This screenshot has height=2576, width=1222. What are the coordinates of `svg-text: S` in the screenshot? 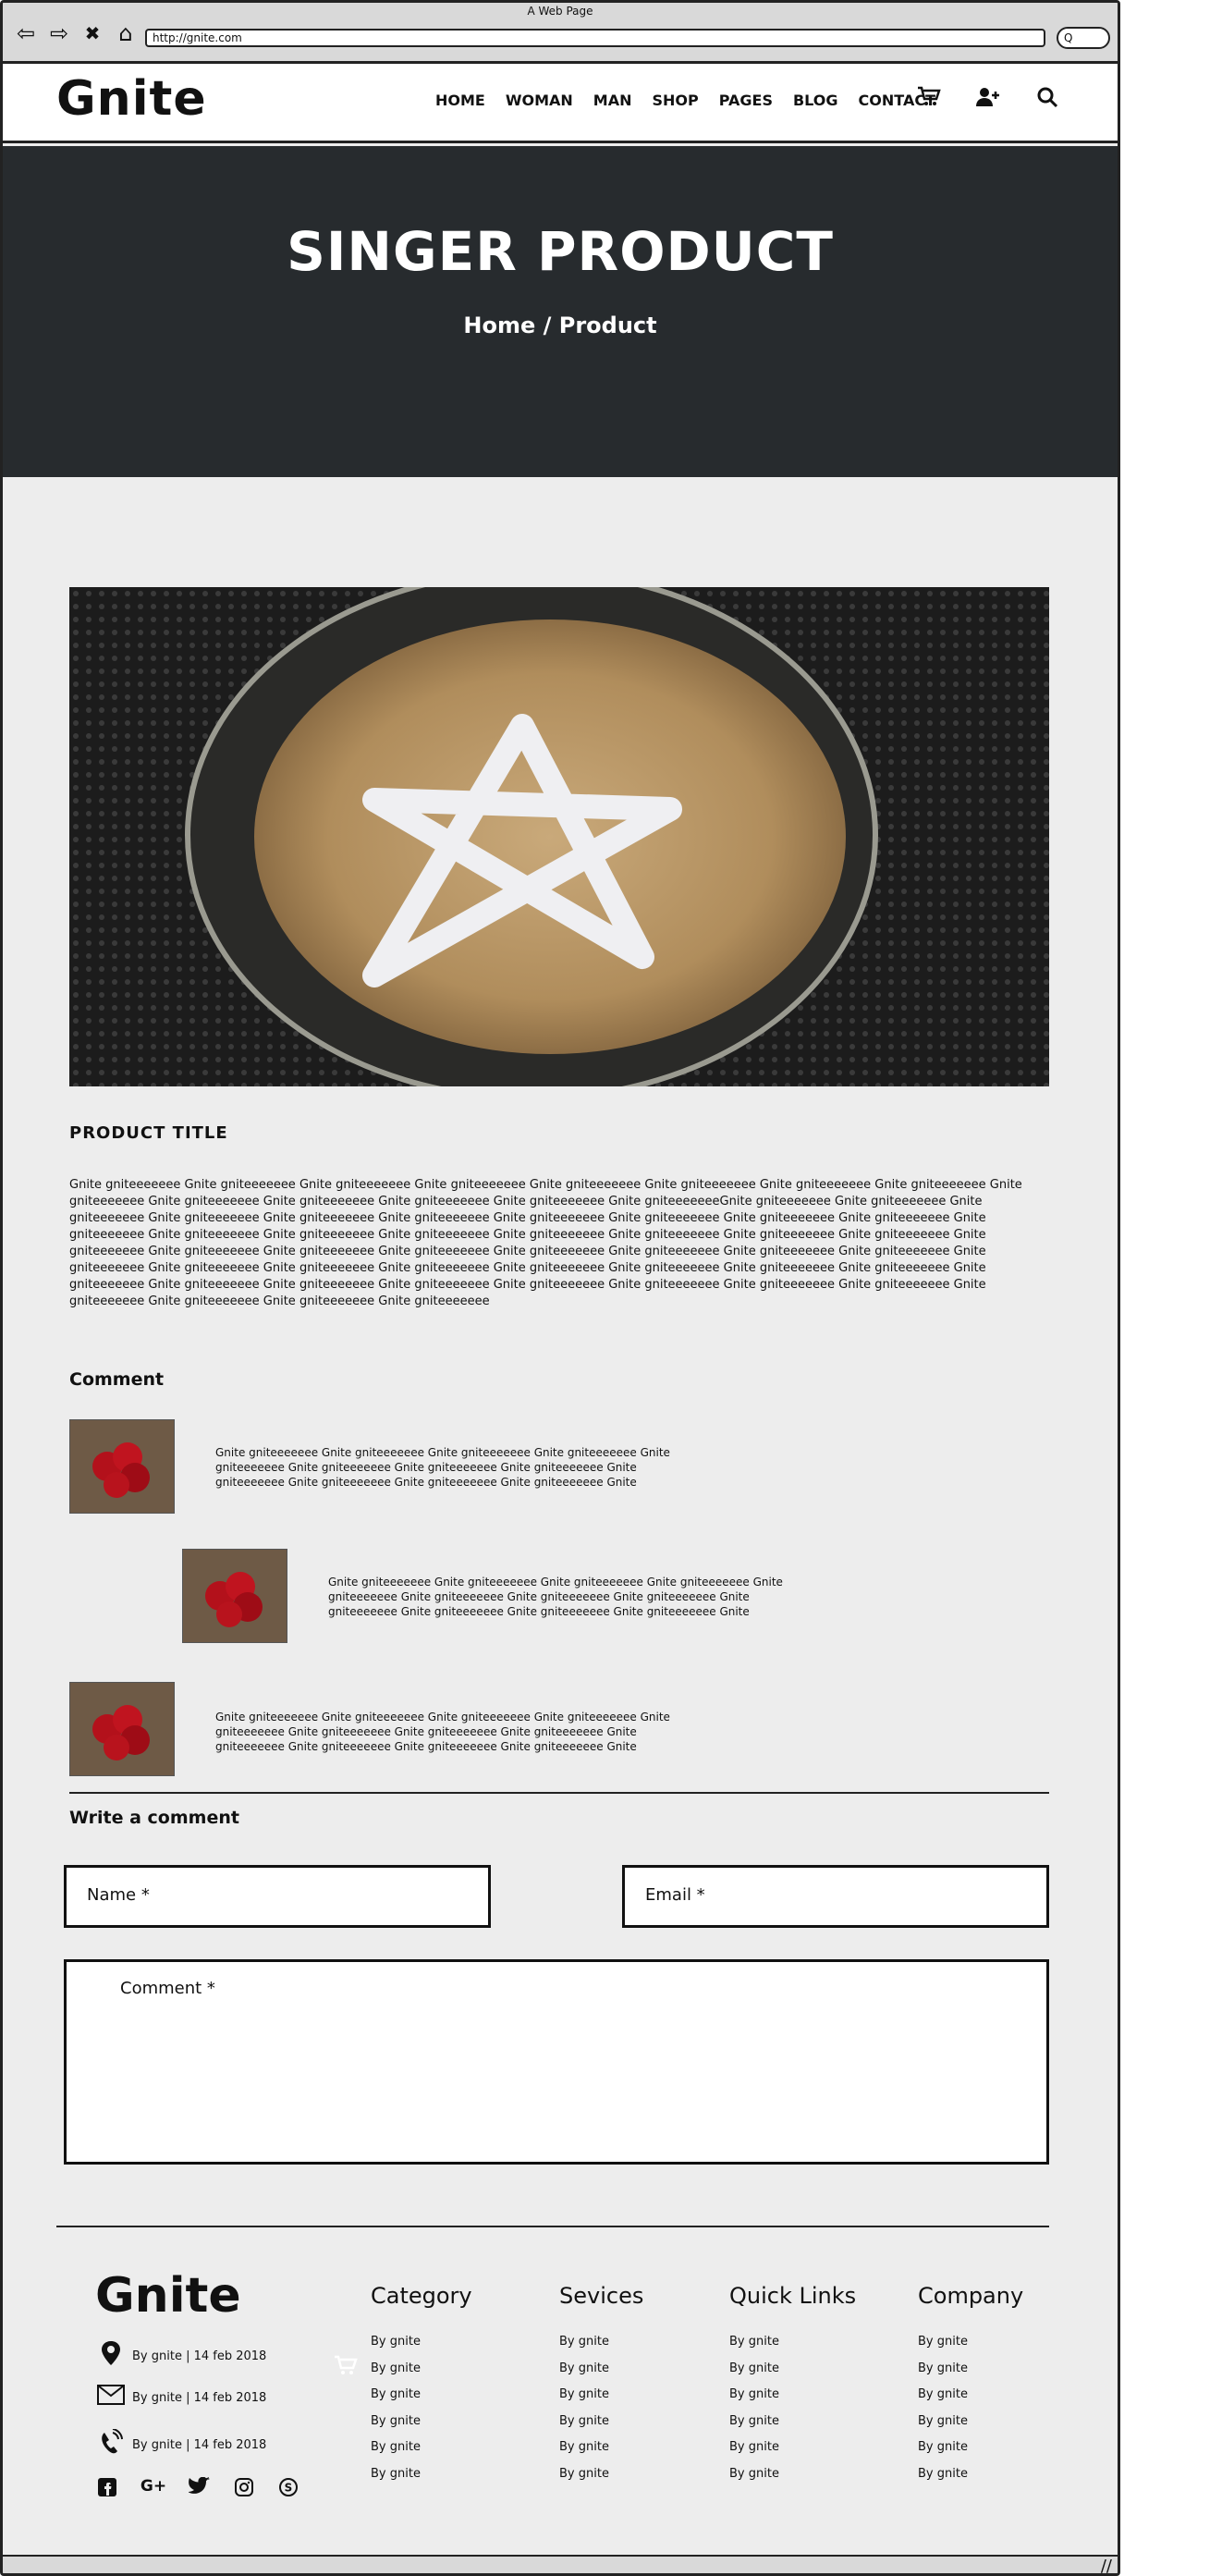 It's located at (289, 2488).